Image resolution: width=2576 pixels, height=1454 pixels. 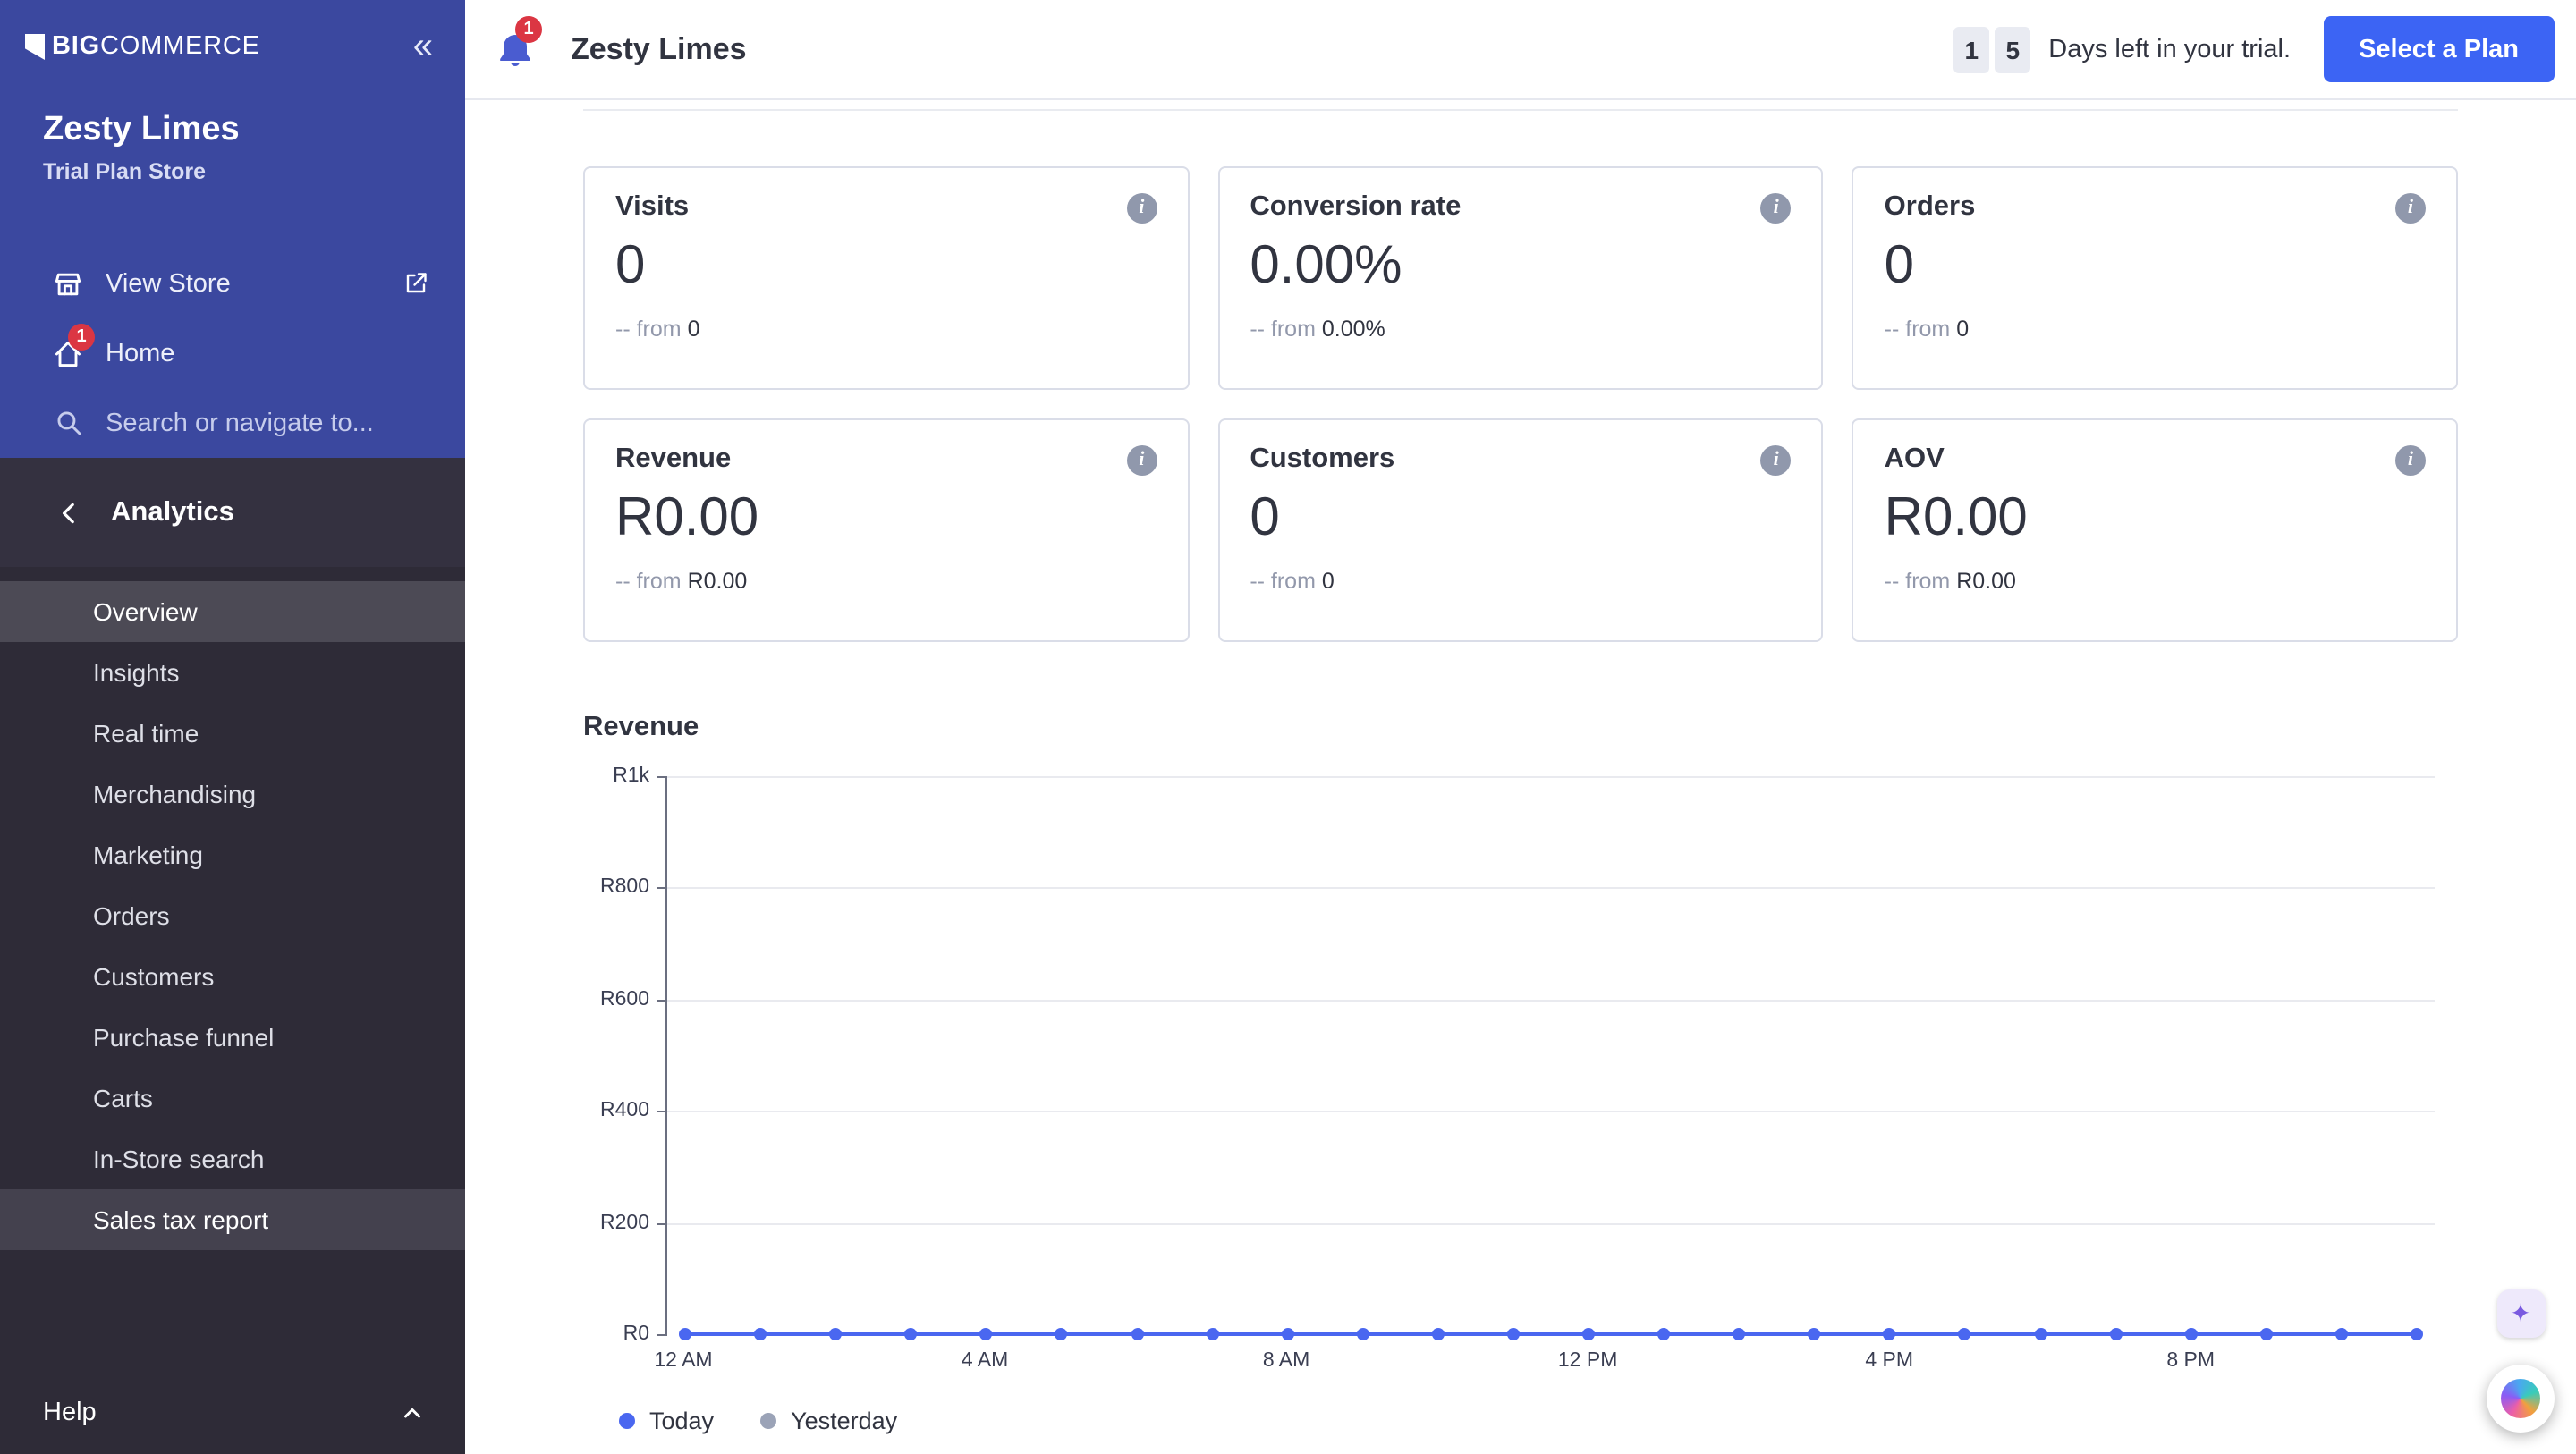 What do you see at coordinates (682, 1421) in the screenshot?
I see `legend-label: Today` at bounding box center [682, 1421].